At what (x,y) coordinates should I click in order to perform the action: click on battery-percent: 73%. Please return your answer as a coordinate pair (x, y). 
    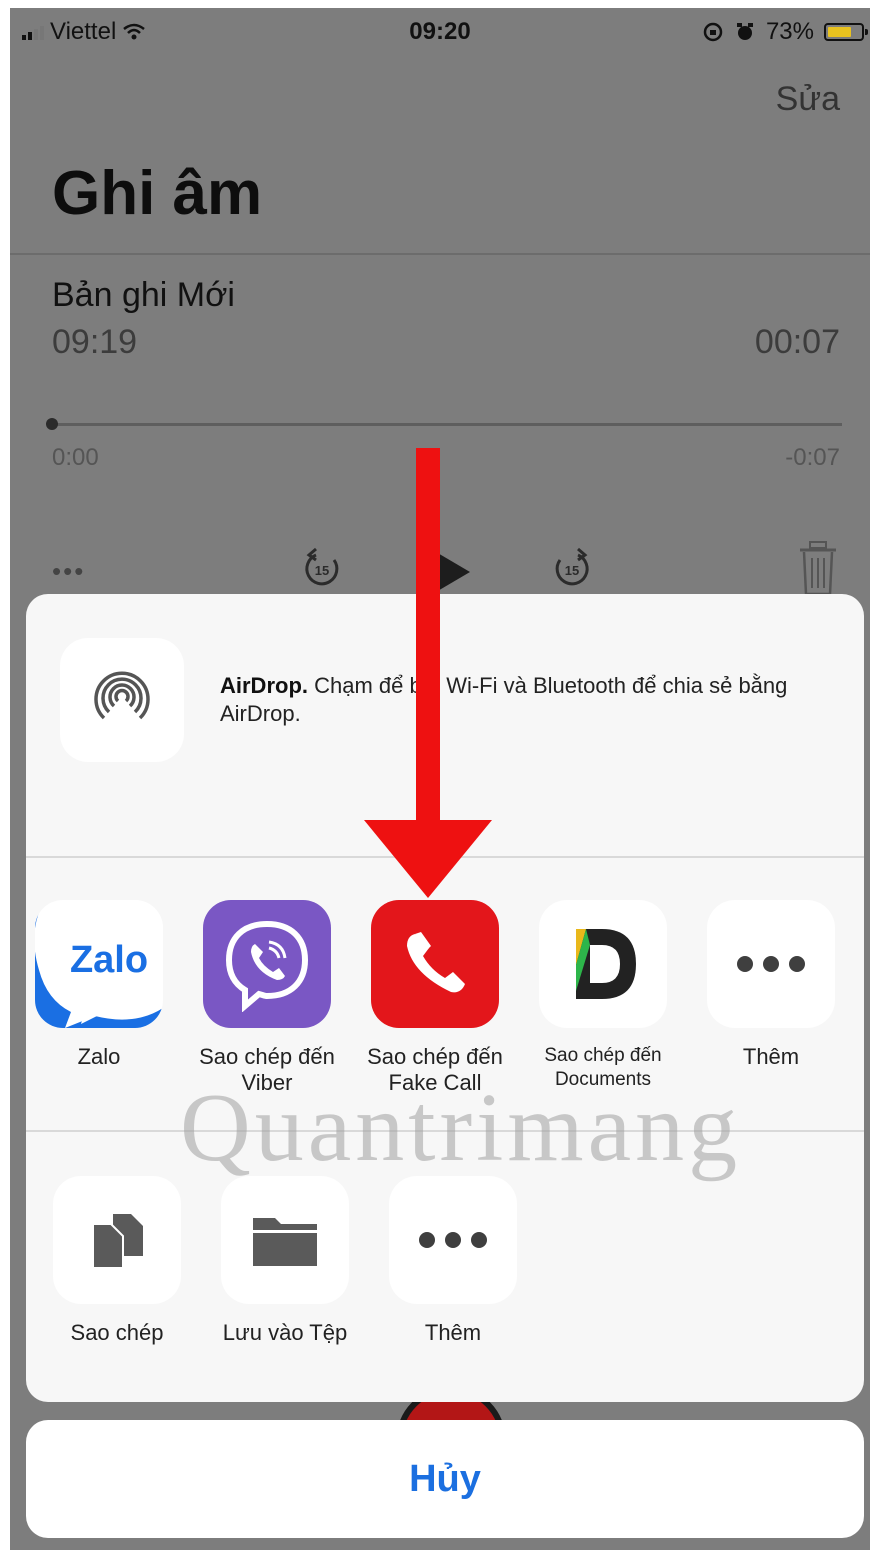
    Looking at the image, I should click on (789, 31).